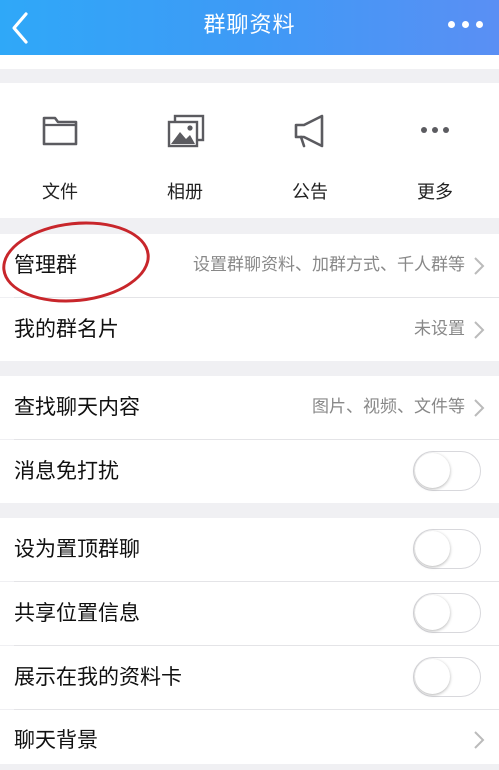 This screenshot has width=499, height=770. Describe the element at coordinates (98, 677) in the screenshot. I see `show-on-profile-label: 展示在我的资料卡` at that location.